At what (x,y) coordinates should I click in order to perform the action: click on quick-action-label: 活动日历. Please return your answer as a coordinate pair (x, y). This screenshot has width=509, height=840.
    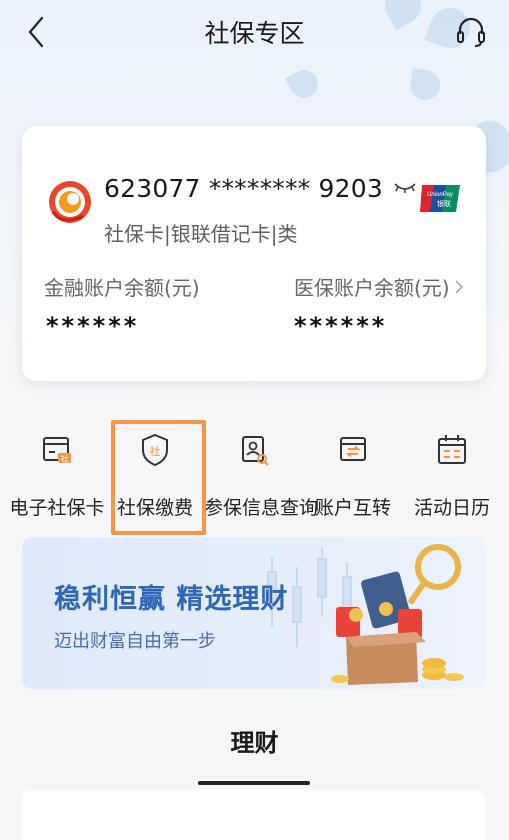
    Looking at the image, I should click on (451, 508).